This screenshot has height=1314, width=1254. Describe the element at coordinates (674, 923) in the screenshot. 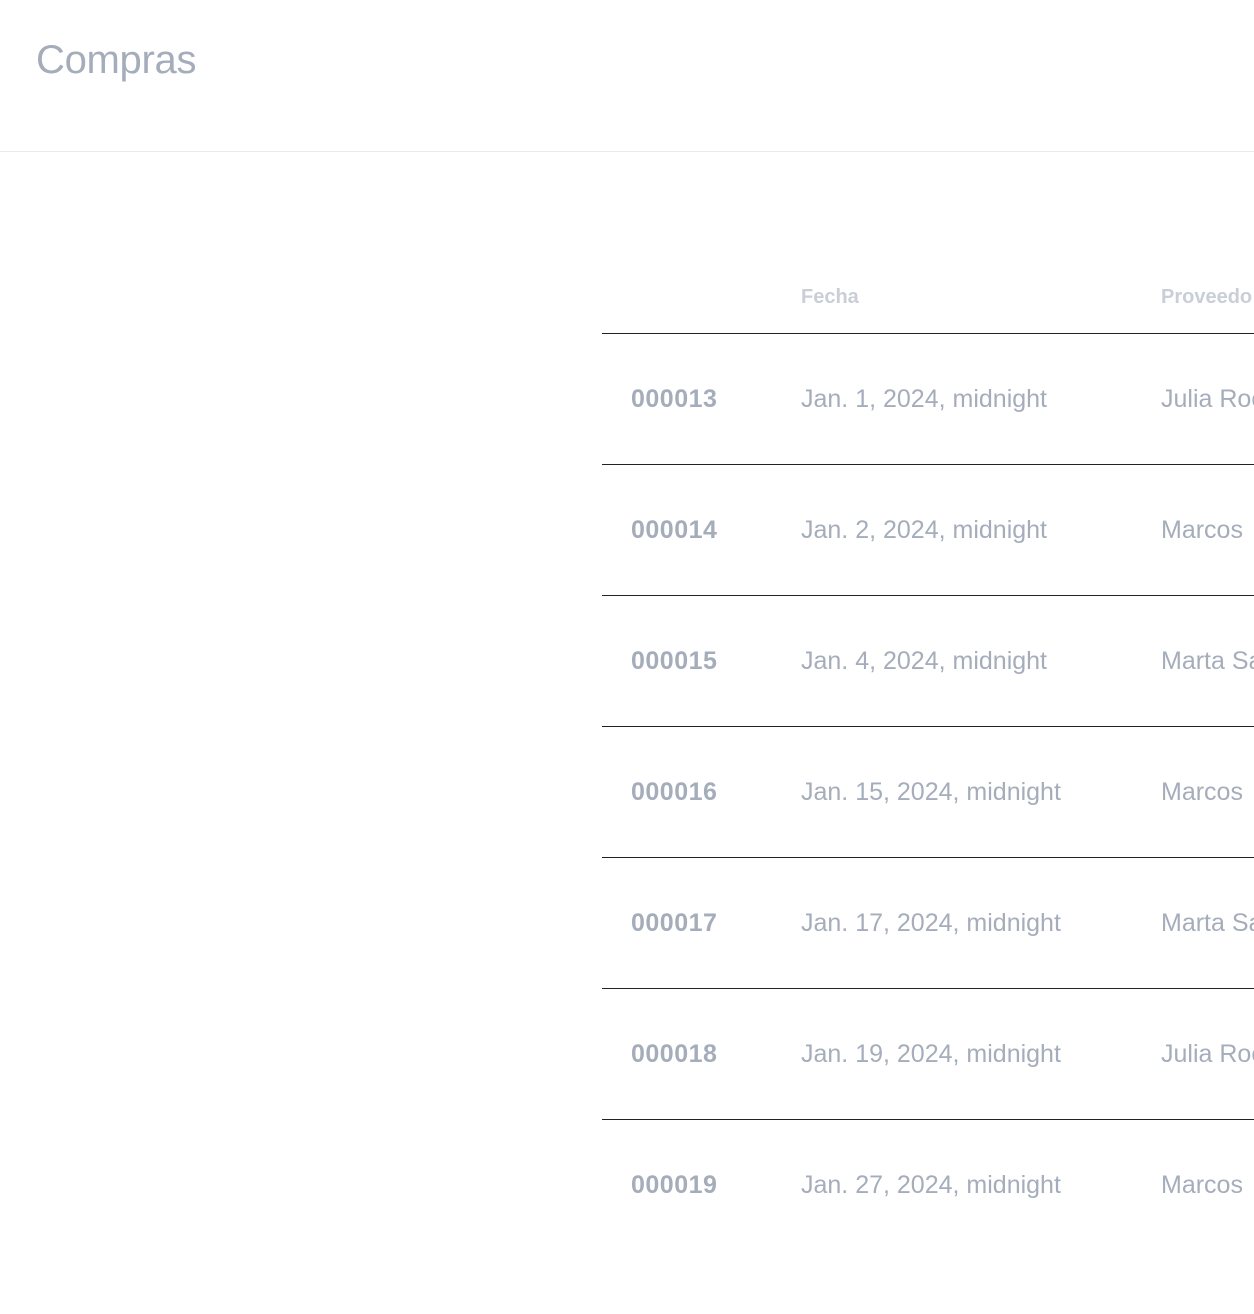

I see `purchase-id-link: 000017` at that location.